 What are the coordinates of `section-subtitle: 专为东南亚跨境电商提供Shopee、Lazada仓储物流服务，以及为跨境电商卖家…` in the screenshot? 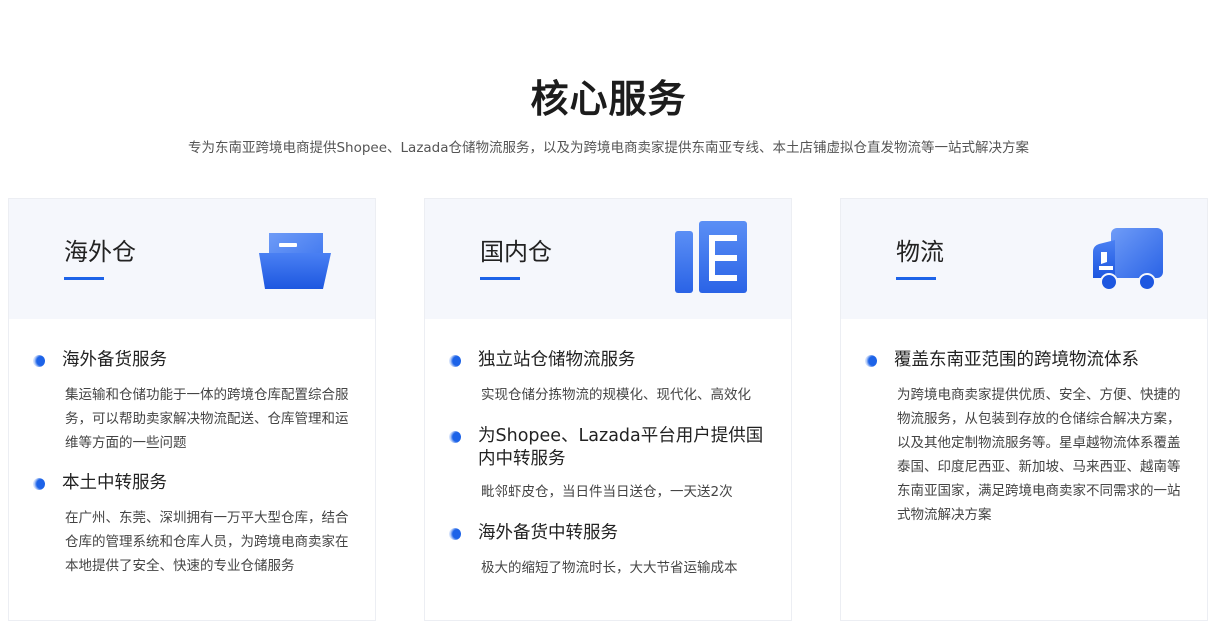 It's located at (608, 148).